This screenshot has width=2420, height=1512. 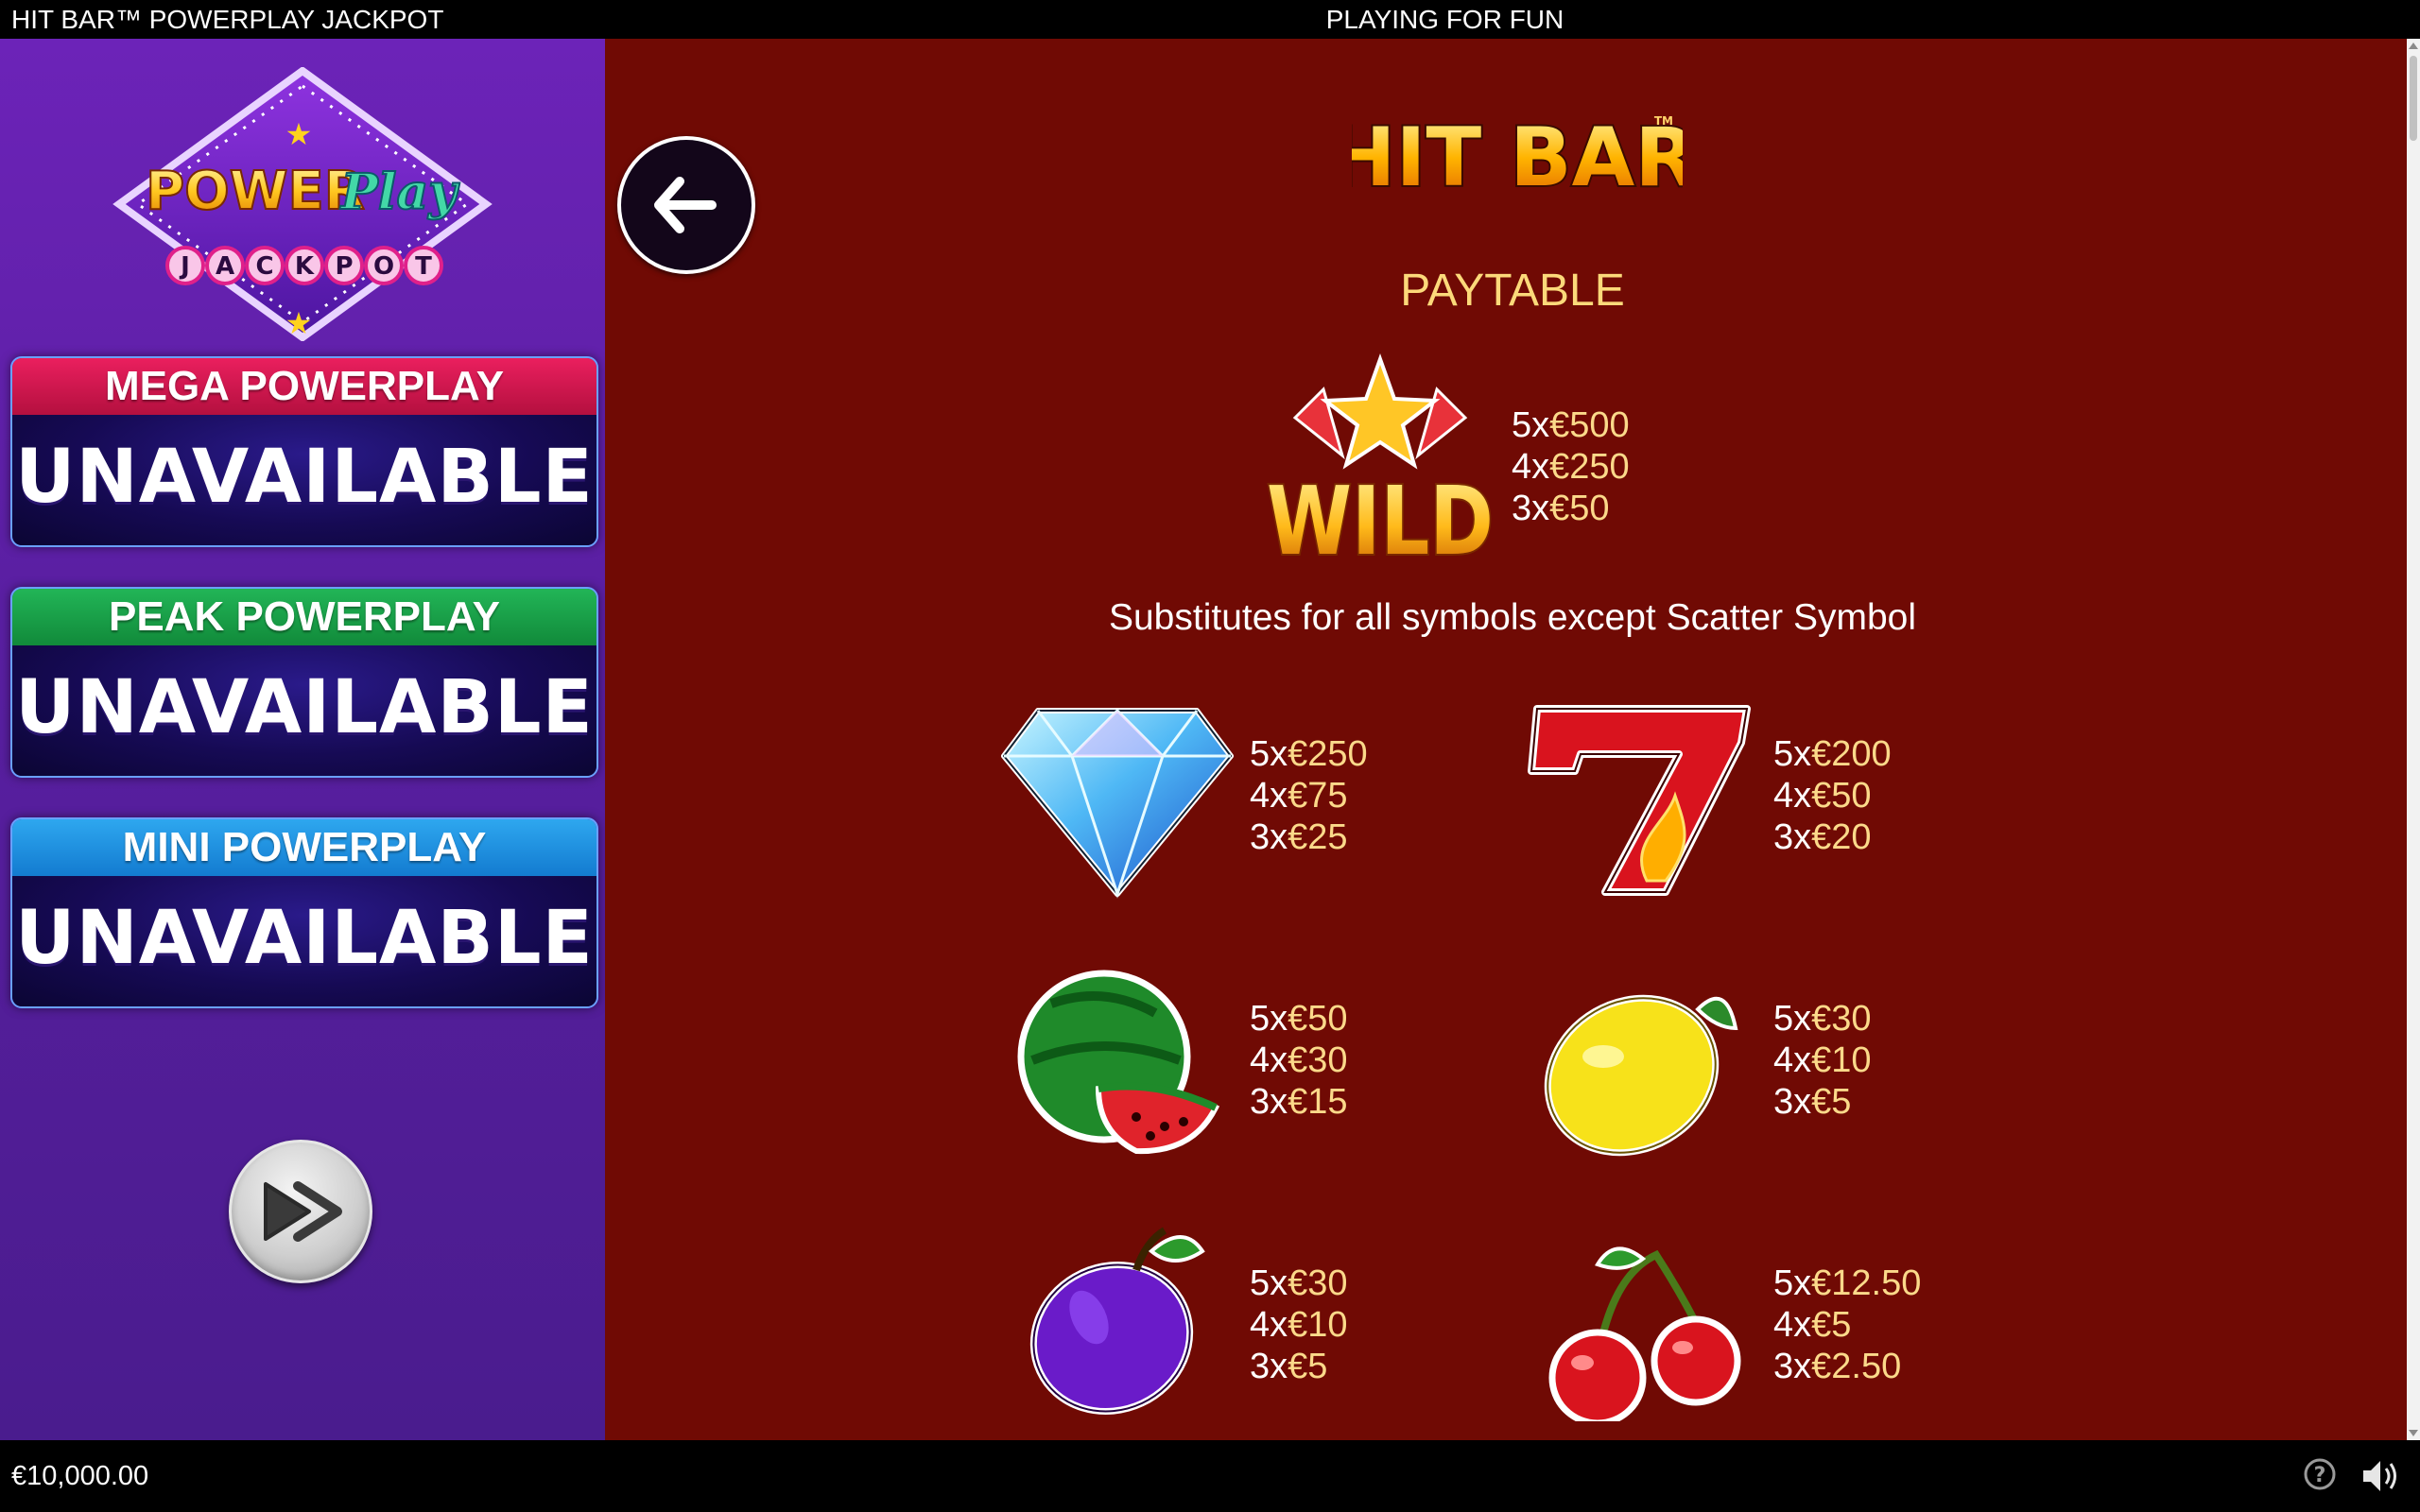 What do you see at coordinates (1589, 425) in the screenshot?
I see `pay-amount: €500` at bounding box center [1589, 425].